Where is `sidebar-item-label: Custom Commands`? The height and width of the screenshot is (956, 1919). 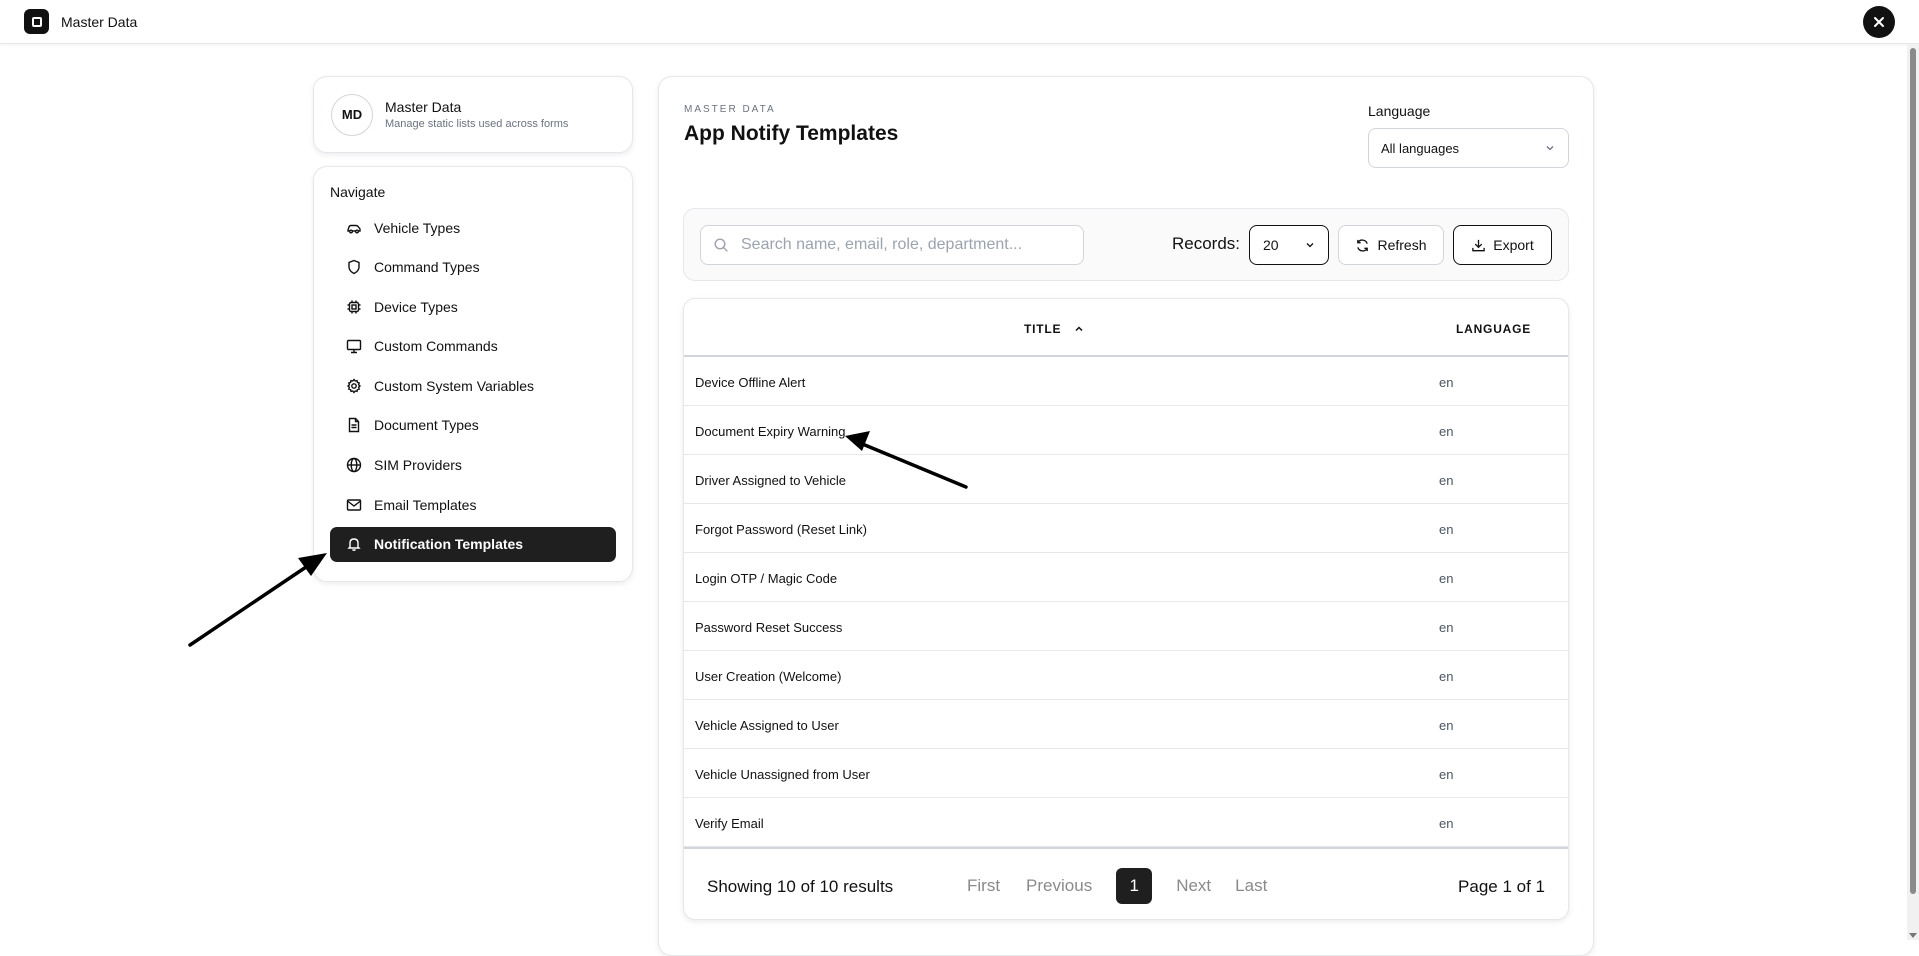 sidebar-item-label: Custom Commands is located at coordinates (436, 346).